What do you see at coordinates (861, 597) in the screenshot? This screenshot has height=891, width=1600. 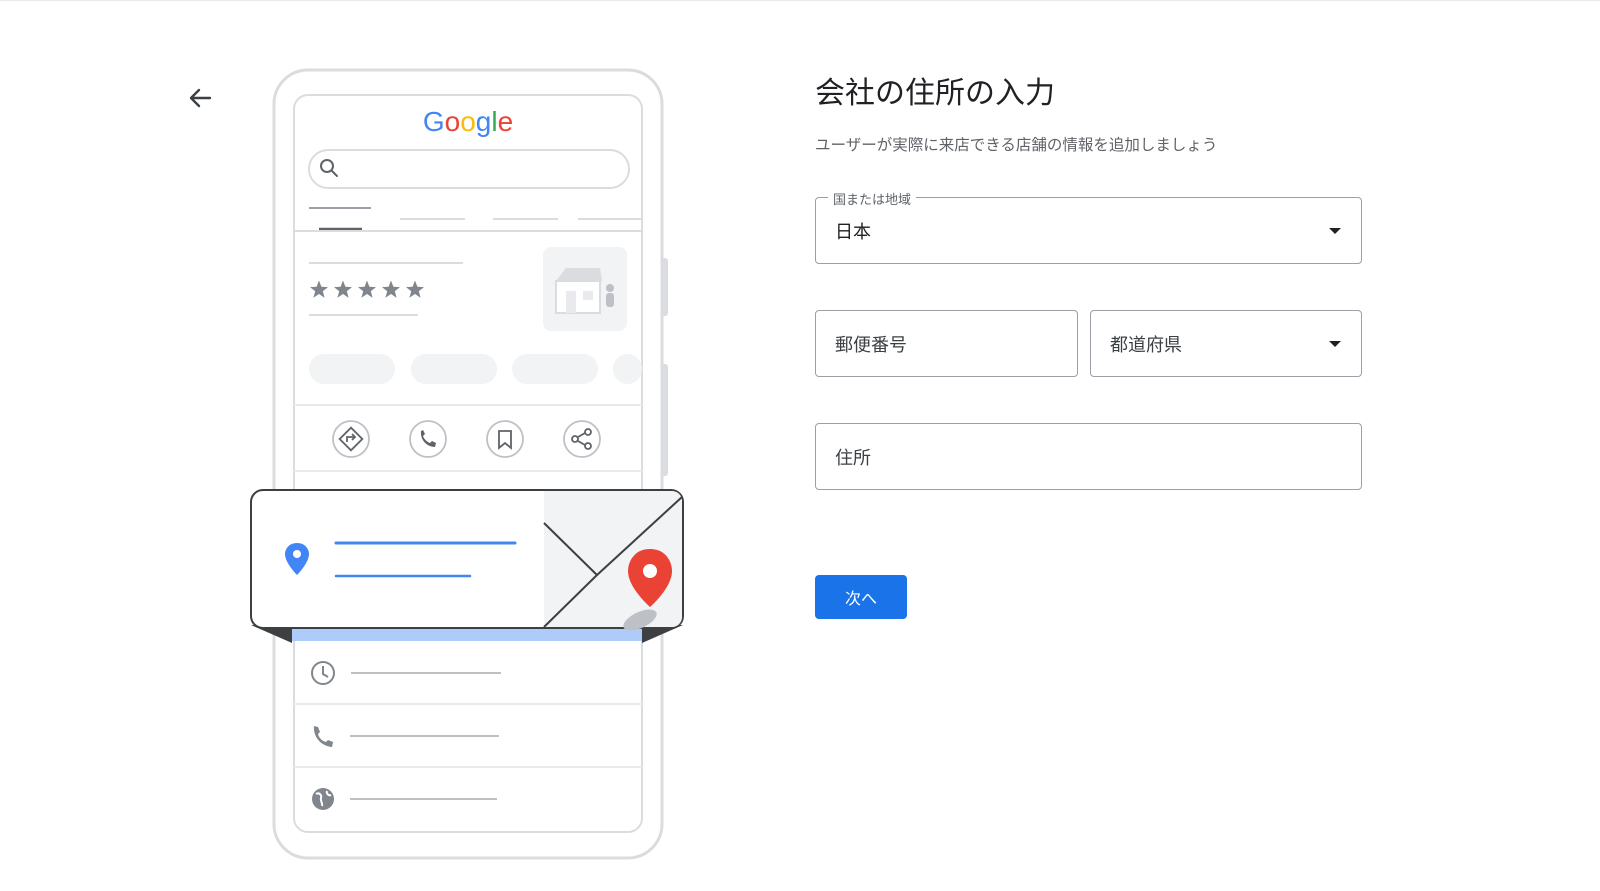 I see `next-button: 次へ` at bounding box center [861, 597].